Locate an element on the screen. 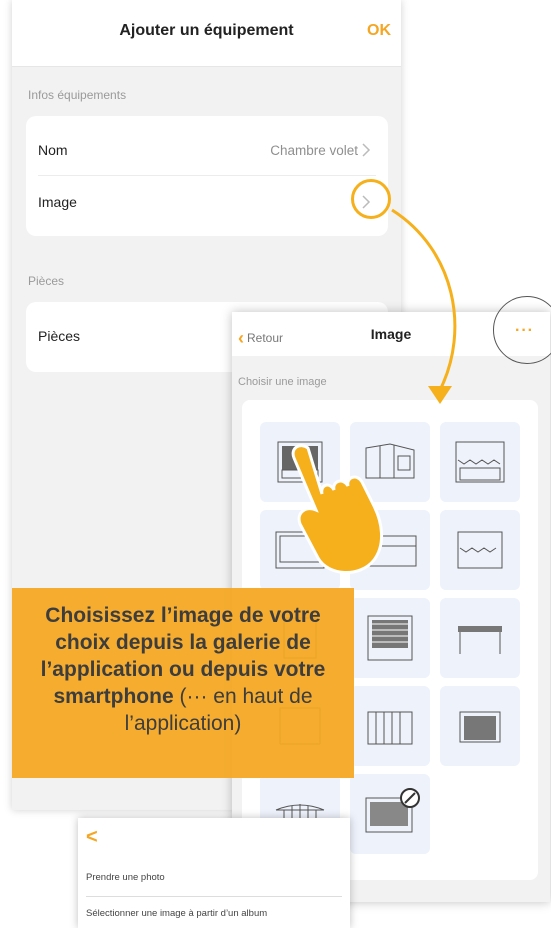 This screenshot has width=551, height=928. take-photo-option: Prendre une photo is located at coordinates (125, 877).